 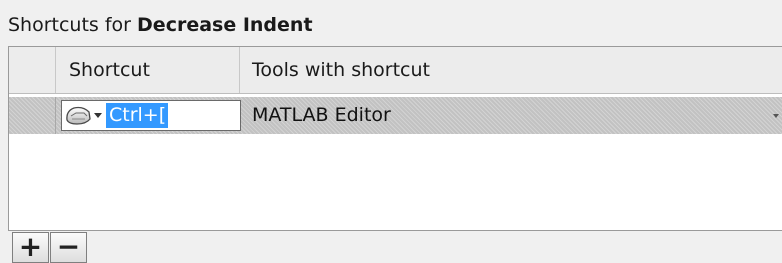 I want to click on section-title: Shortcuts for Decrease Indent, so click(x=160, y=25).